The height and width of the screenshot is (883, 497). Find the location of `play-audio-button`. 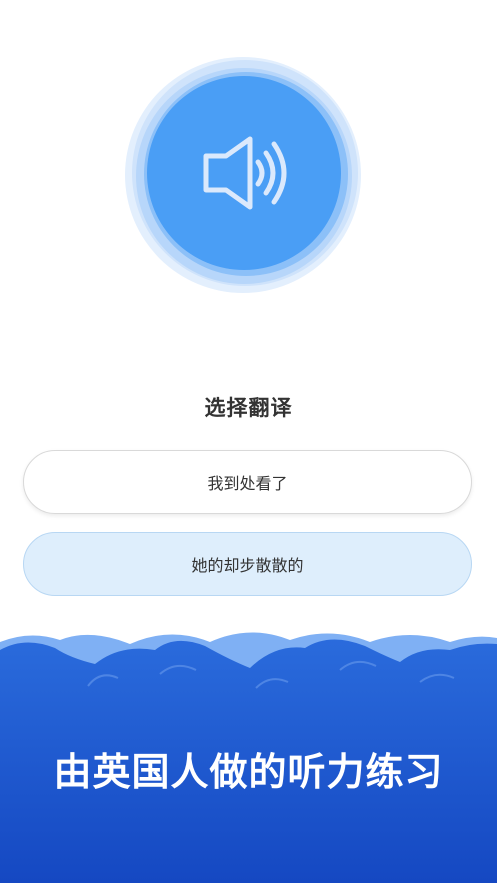

play-audio-button is located at coordinates (245, 177).